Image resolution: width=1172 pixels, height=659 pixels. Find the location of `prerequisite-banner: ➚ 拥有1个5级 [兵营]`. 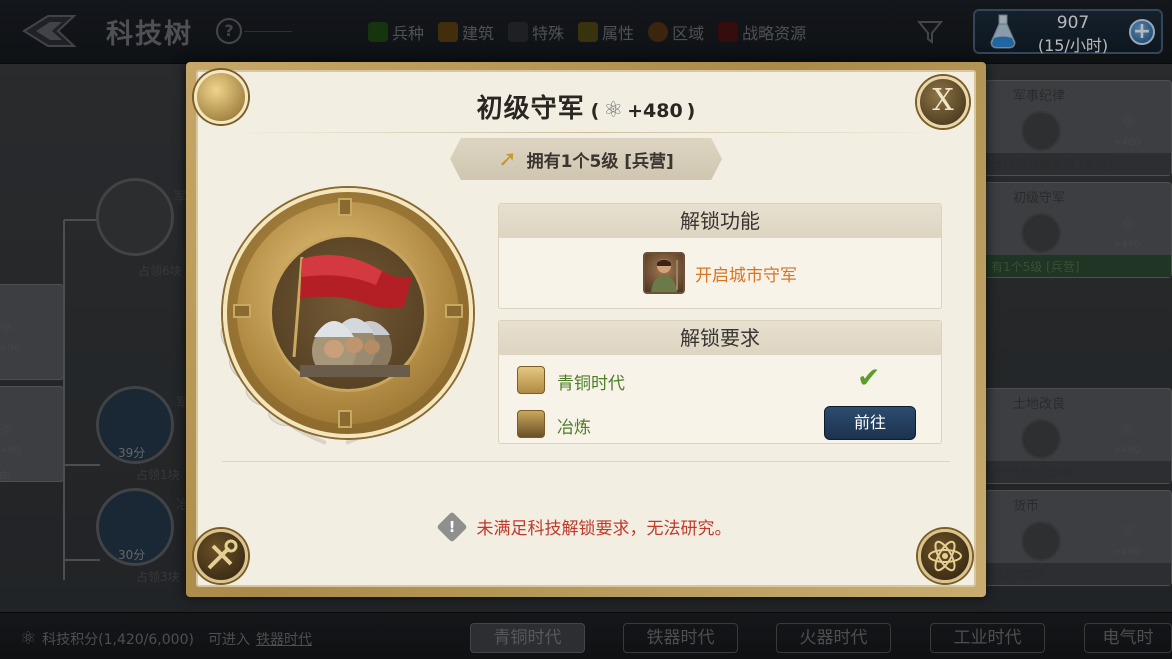

prerequisite-banner: ➚ 拥有1个5级 [兵营] is located at coordinates (586, 159).